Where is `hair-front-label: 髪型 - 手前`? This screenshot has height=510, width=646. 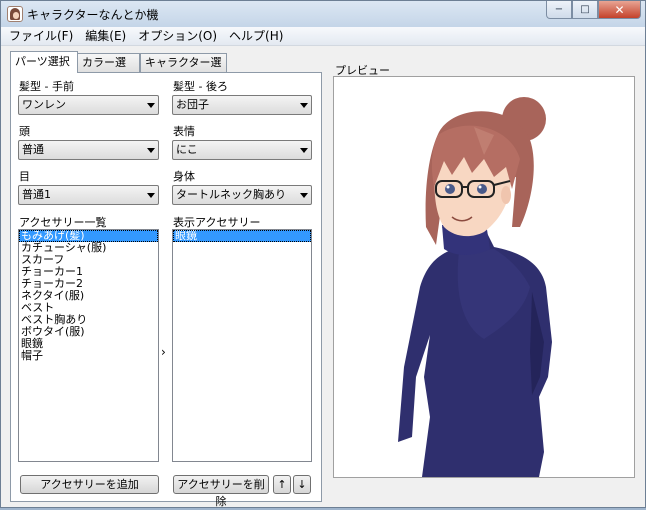 hair-front-label: 髪型 - 手前 is located at coordinates (46, 86).